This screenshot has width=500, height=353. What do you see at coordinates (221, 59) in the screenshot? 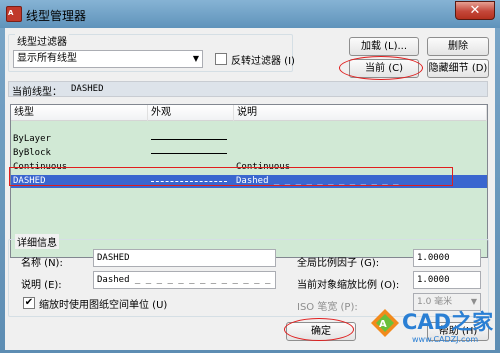
I see `invert-filter-checkbox` at bounding box center [221, 59].